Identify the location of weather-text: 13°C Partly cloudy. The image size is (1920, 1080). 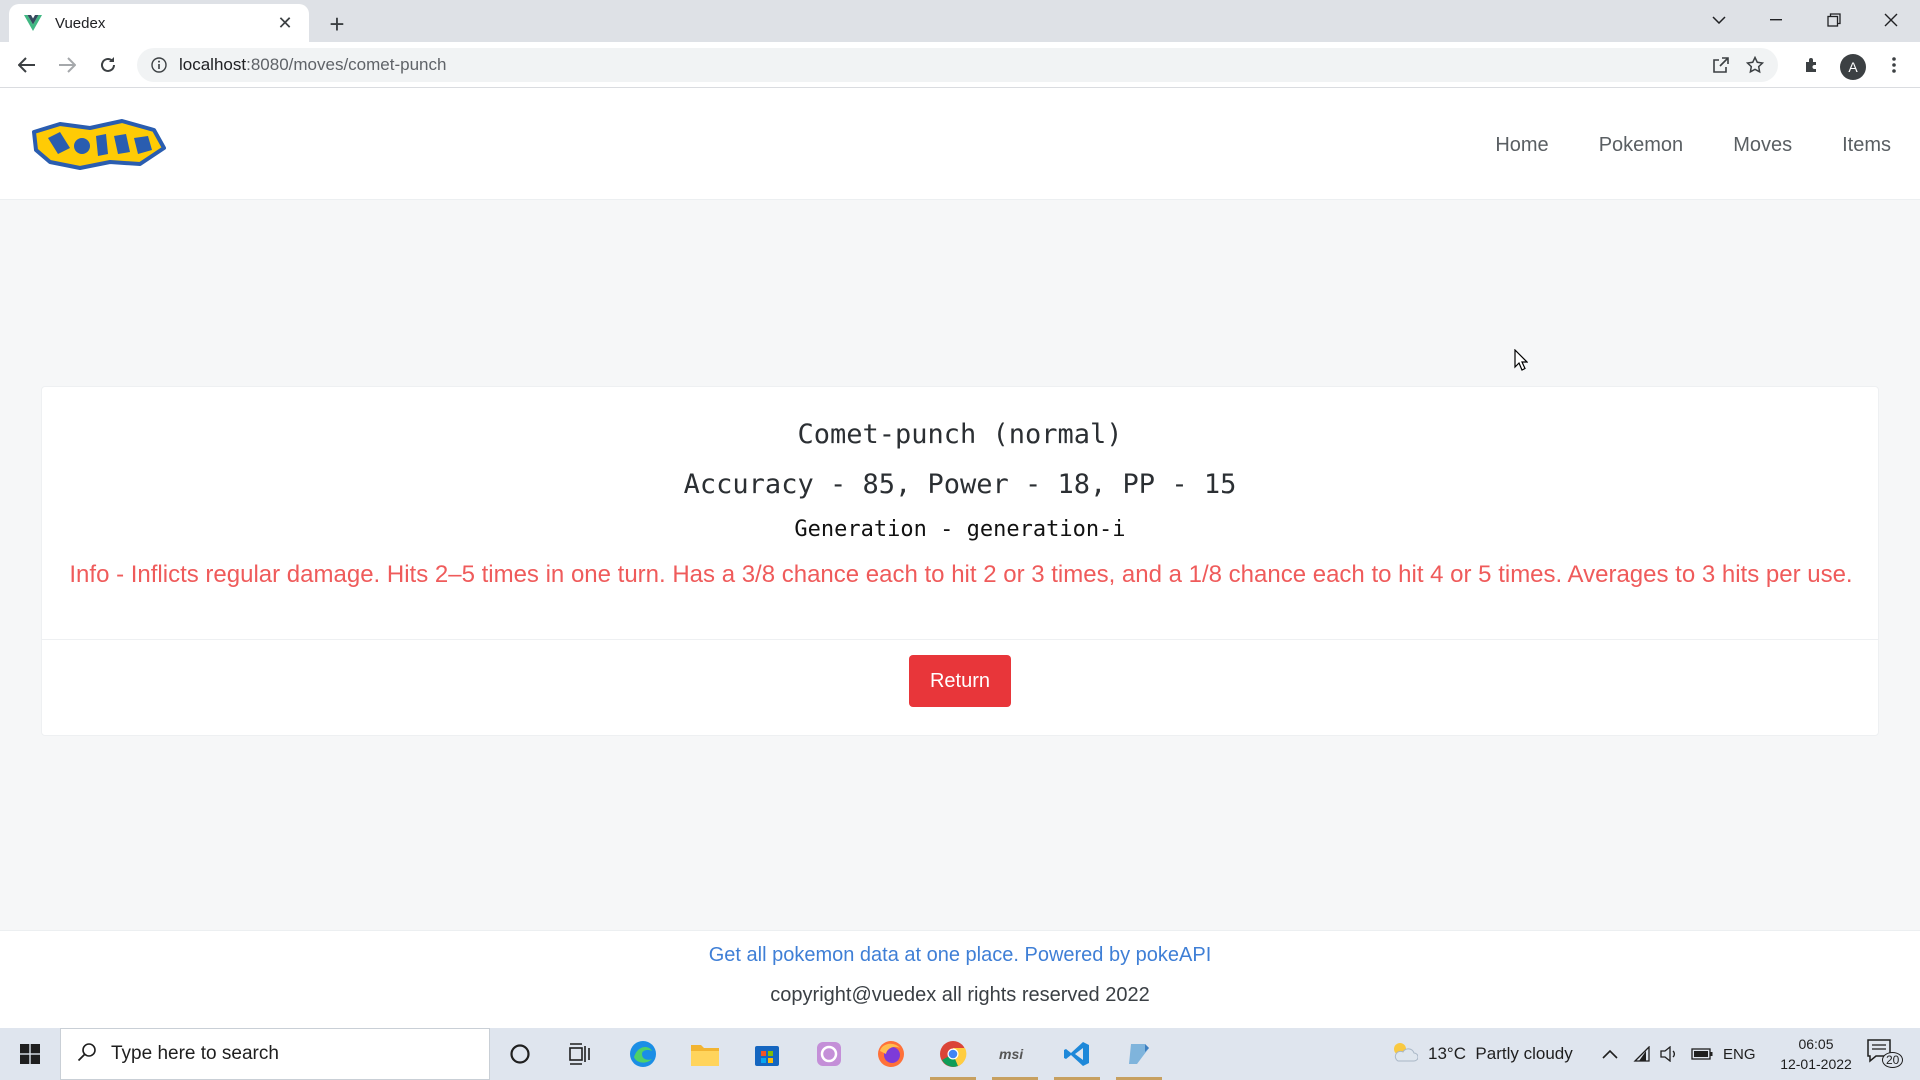
(1500, 1053).